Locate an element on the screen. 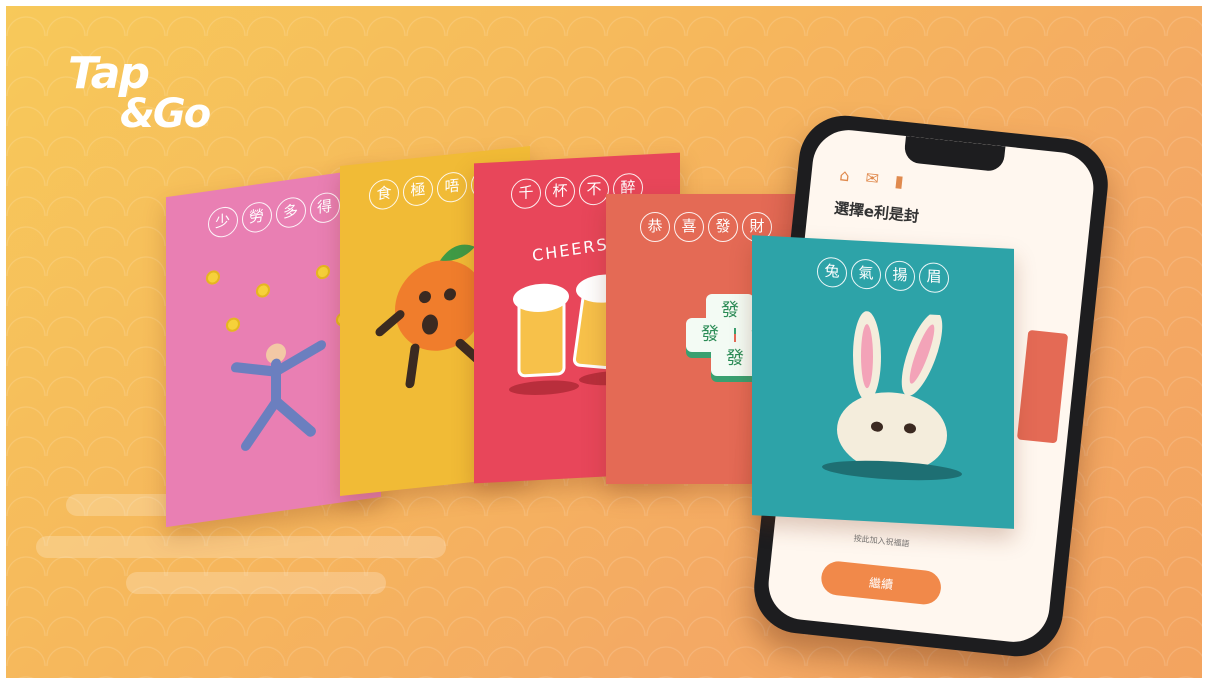  envelope-char: 不 is located at coordinates (594, 190).